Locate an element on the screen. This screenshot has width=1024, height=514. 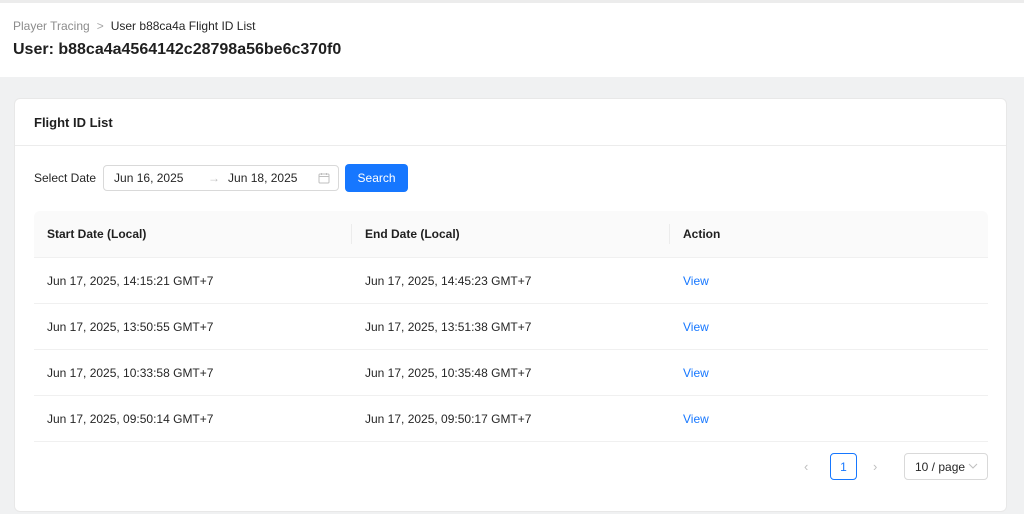
next-page-button: › is located at coordinates (875, 466).